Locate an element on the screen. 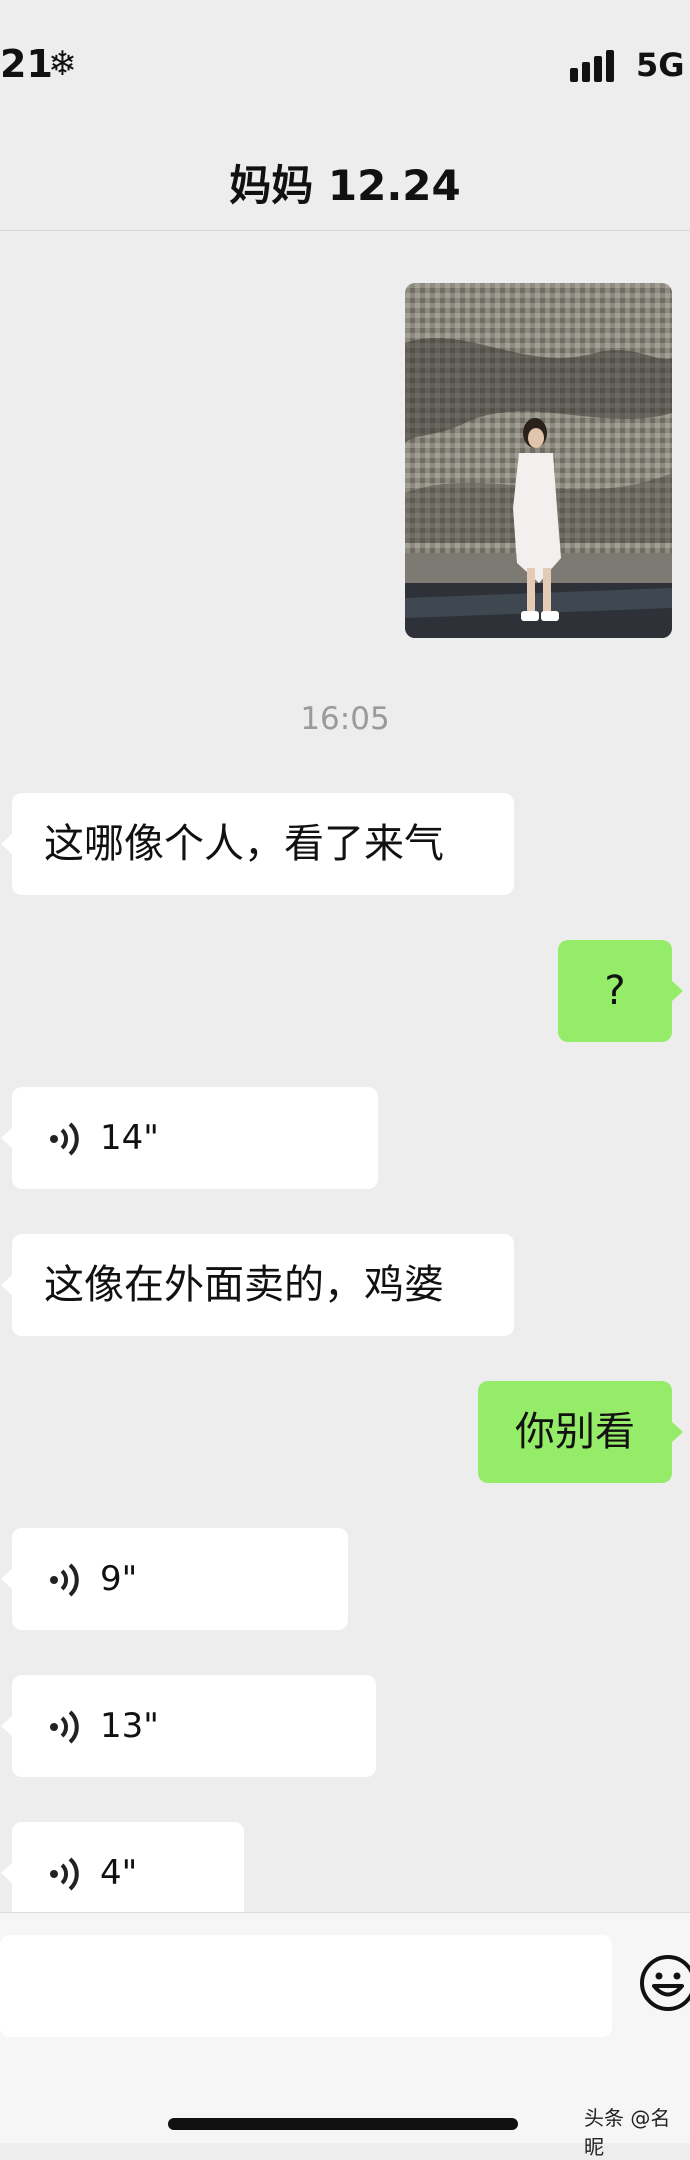 The height and width of the screenshot is (2160, 690). status-time: 21 is located at coordinates (26, 64).